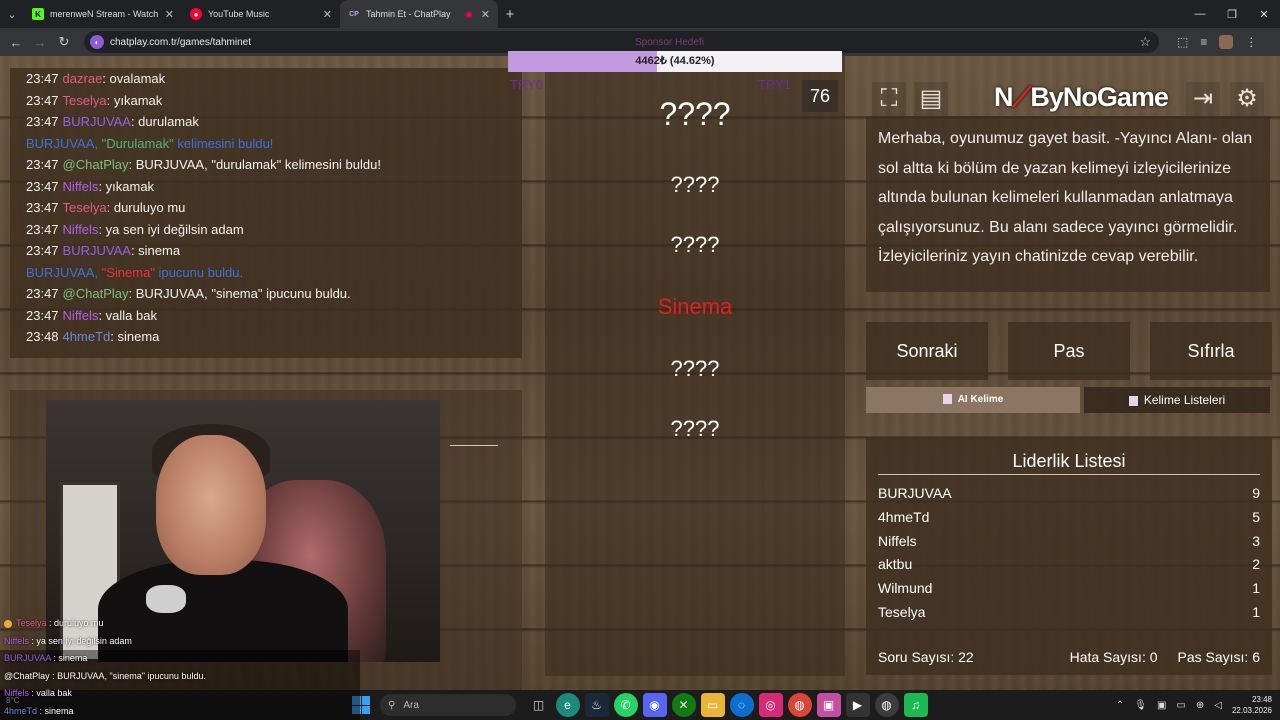 The width and height of the screenshot is (1280, 720). What do you see at coordinates (1256, 516) in the screenshot?
I see `player-score: 5` at bounding box center [1256, 516].